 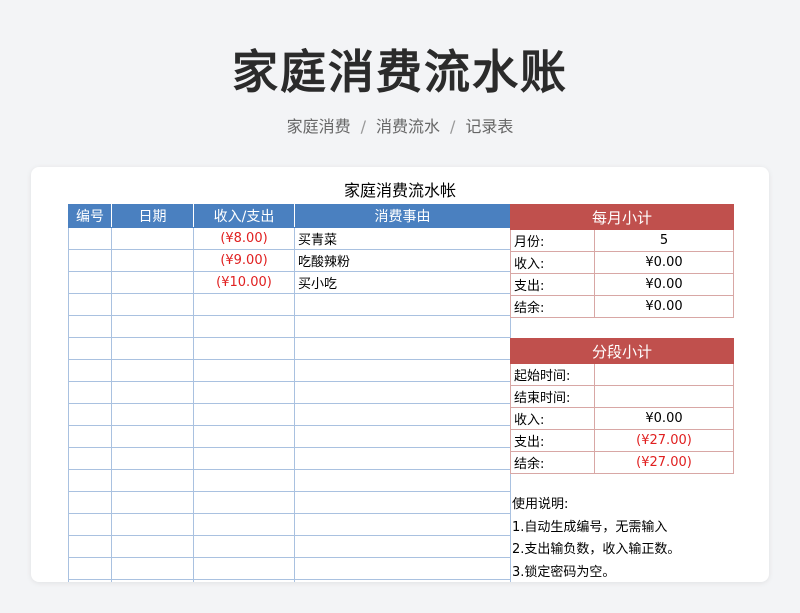 What do you see at coordinates (552, 440) in the screenshot?
I see `segment-label: 支出:` at bounding box center [552, 440].